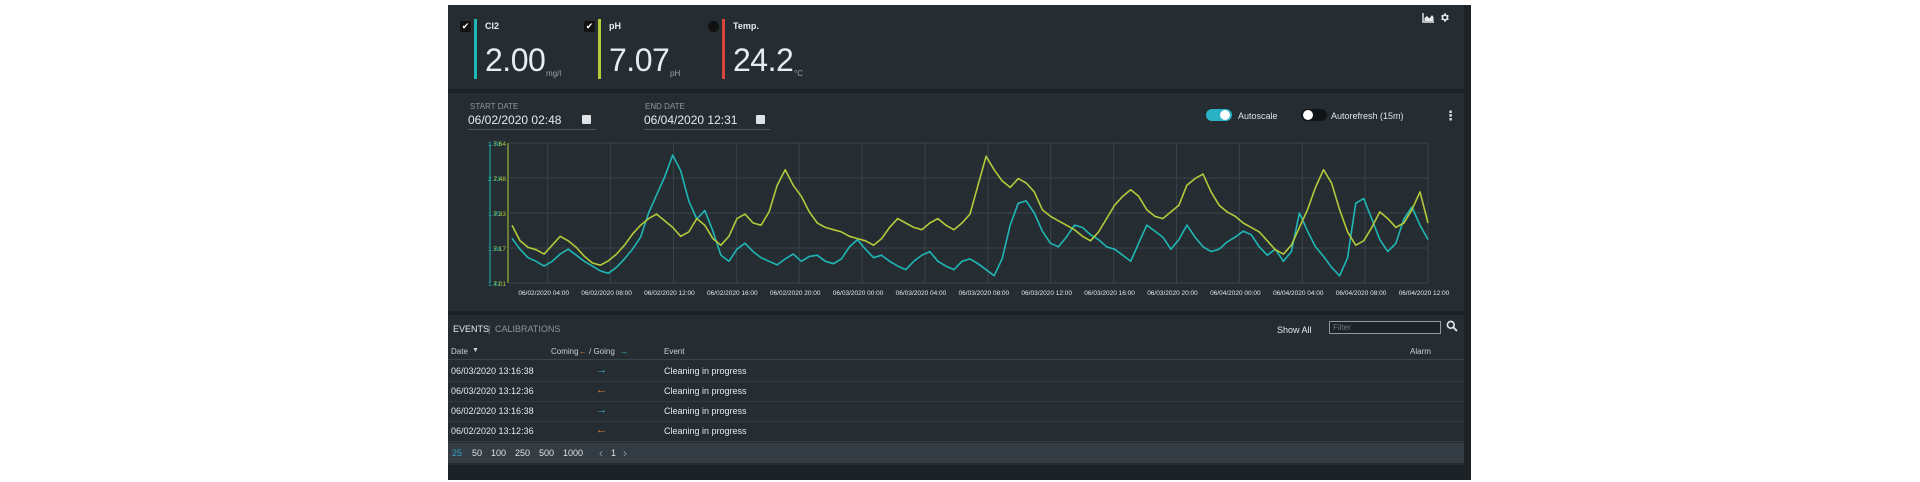 The height and width of the screenshot is (482, 1920). Describe the element at coordinates (674, 351) in the screenshot. I see `column-event: Event` at that location.